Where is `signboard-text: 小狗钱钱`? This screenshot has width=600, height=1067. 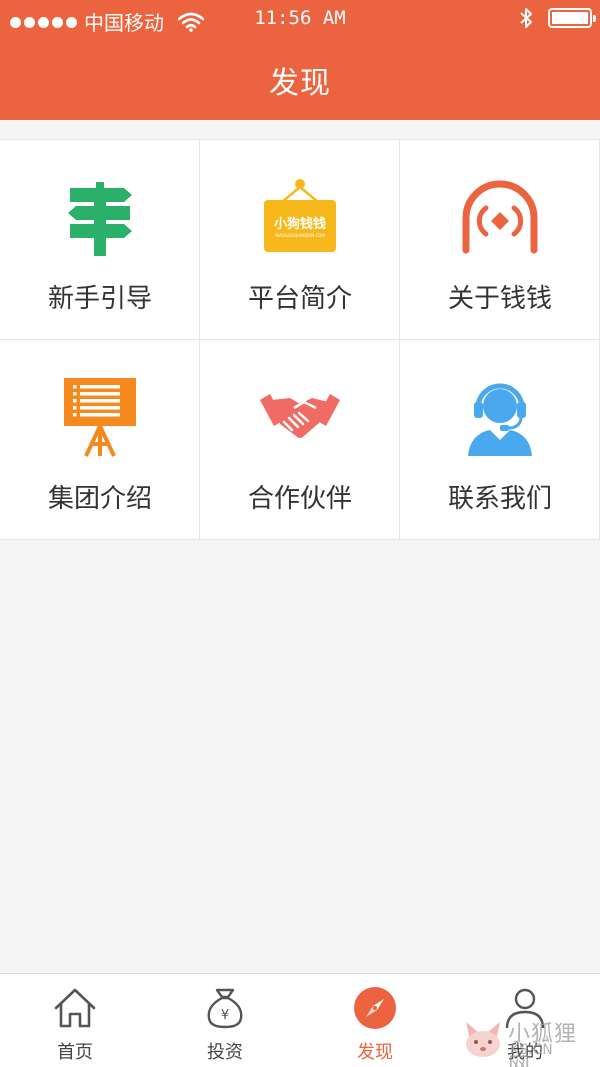 signboard-text: 小狗钱钱 is located at coordinates (300, 224).